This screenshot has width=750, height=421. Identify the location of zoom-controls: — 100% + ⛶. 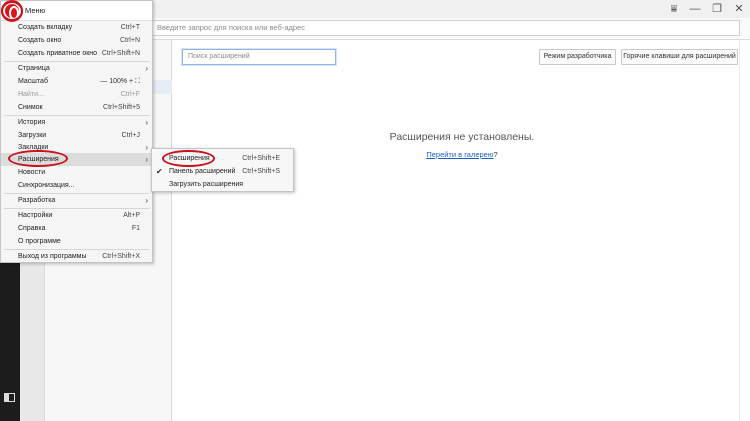
(120, 81).